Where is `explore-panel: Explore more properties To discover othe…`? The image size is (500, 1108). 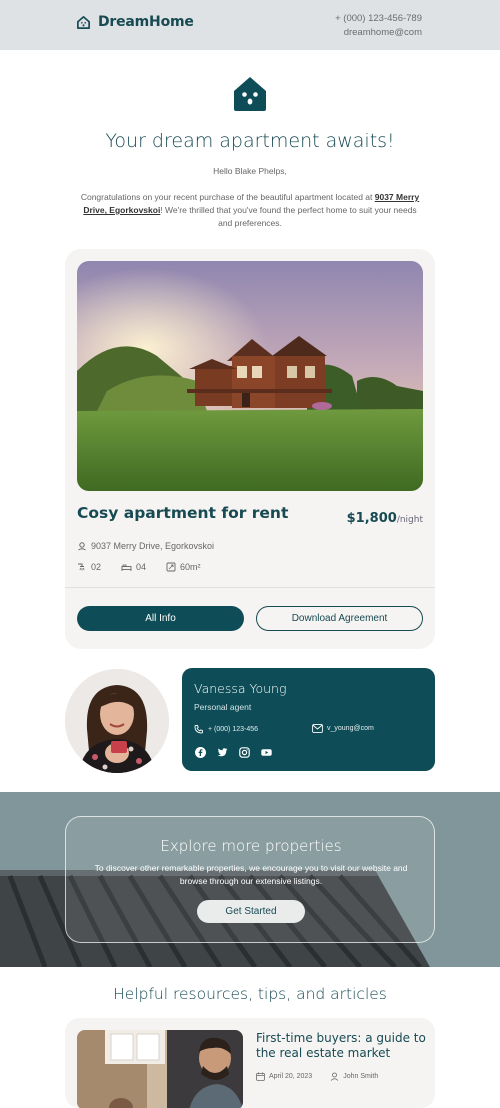
explore-panel: Explore more properties To discover othe… is located at coordinates (250, 879).